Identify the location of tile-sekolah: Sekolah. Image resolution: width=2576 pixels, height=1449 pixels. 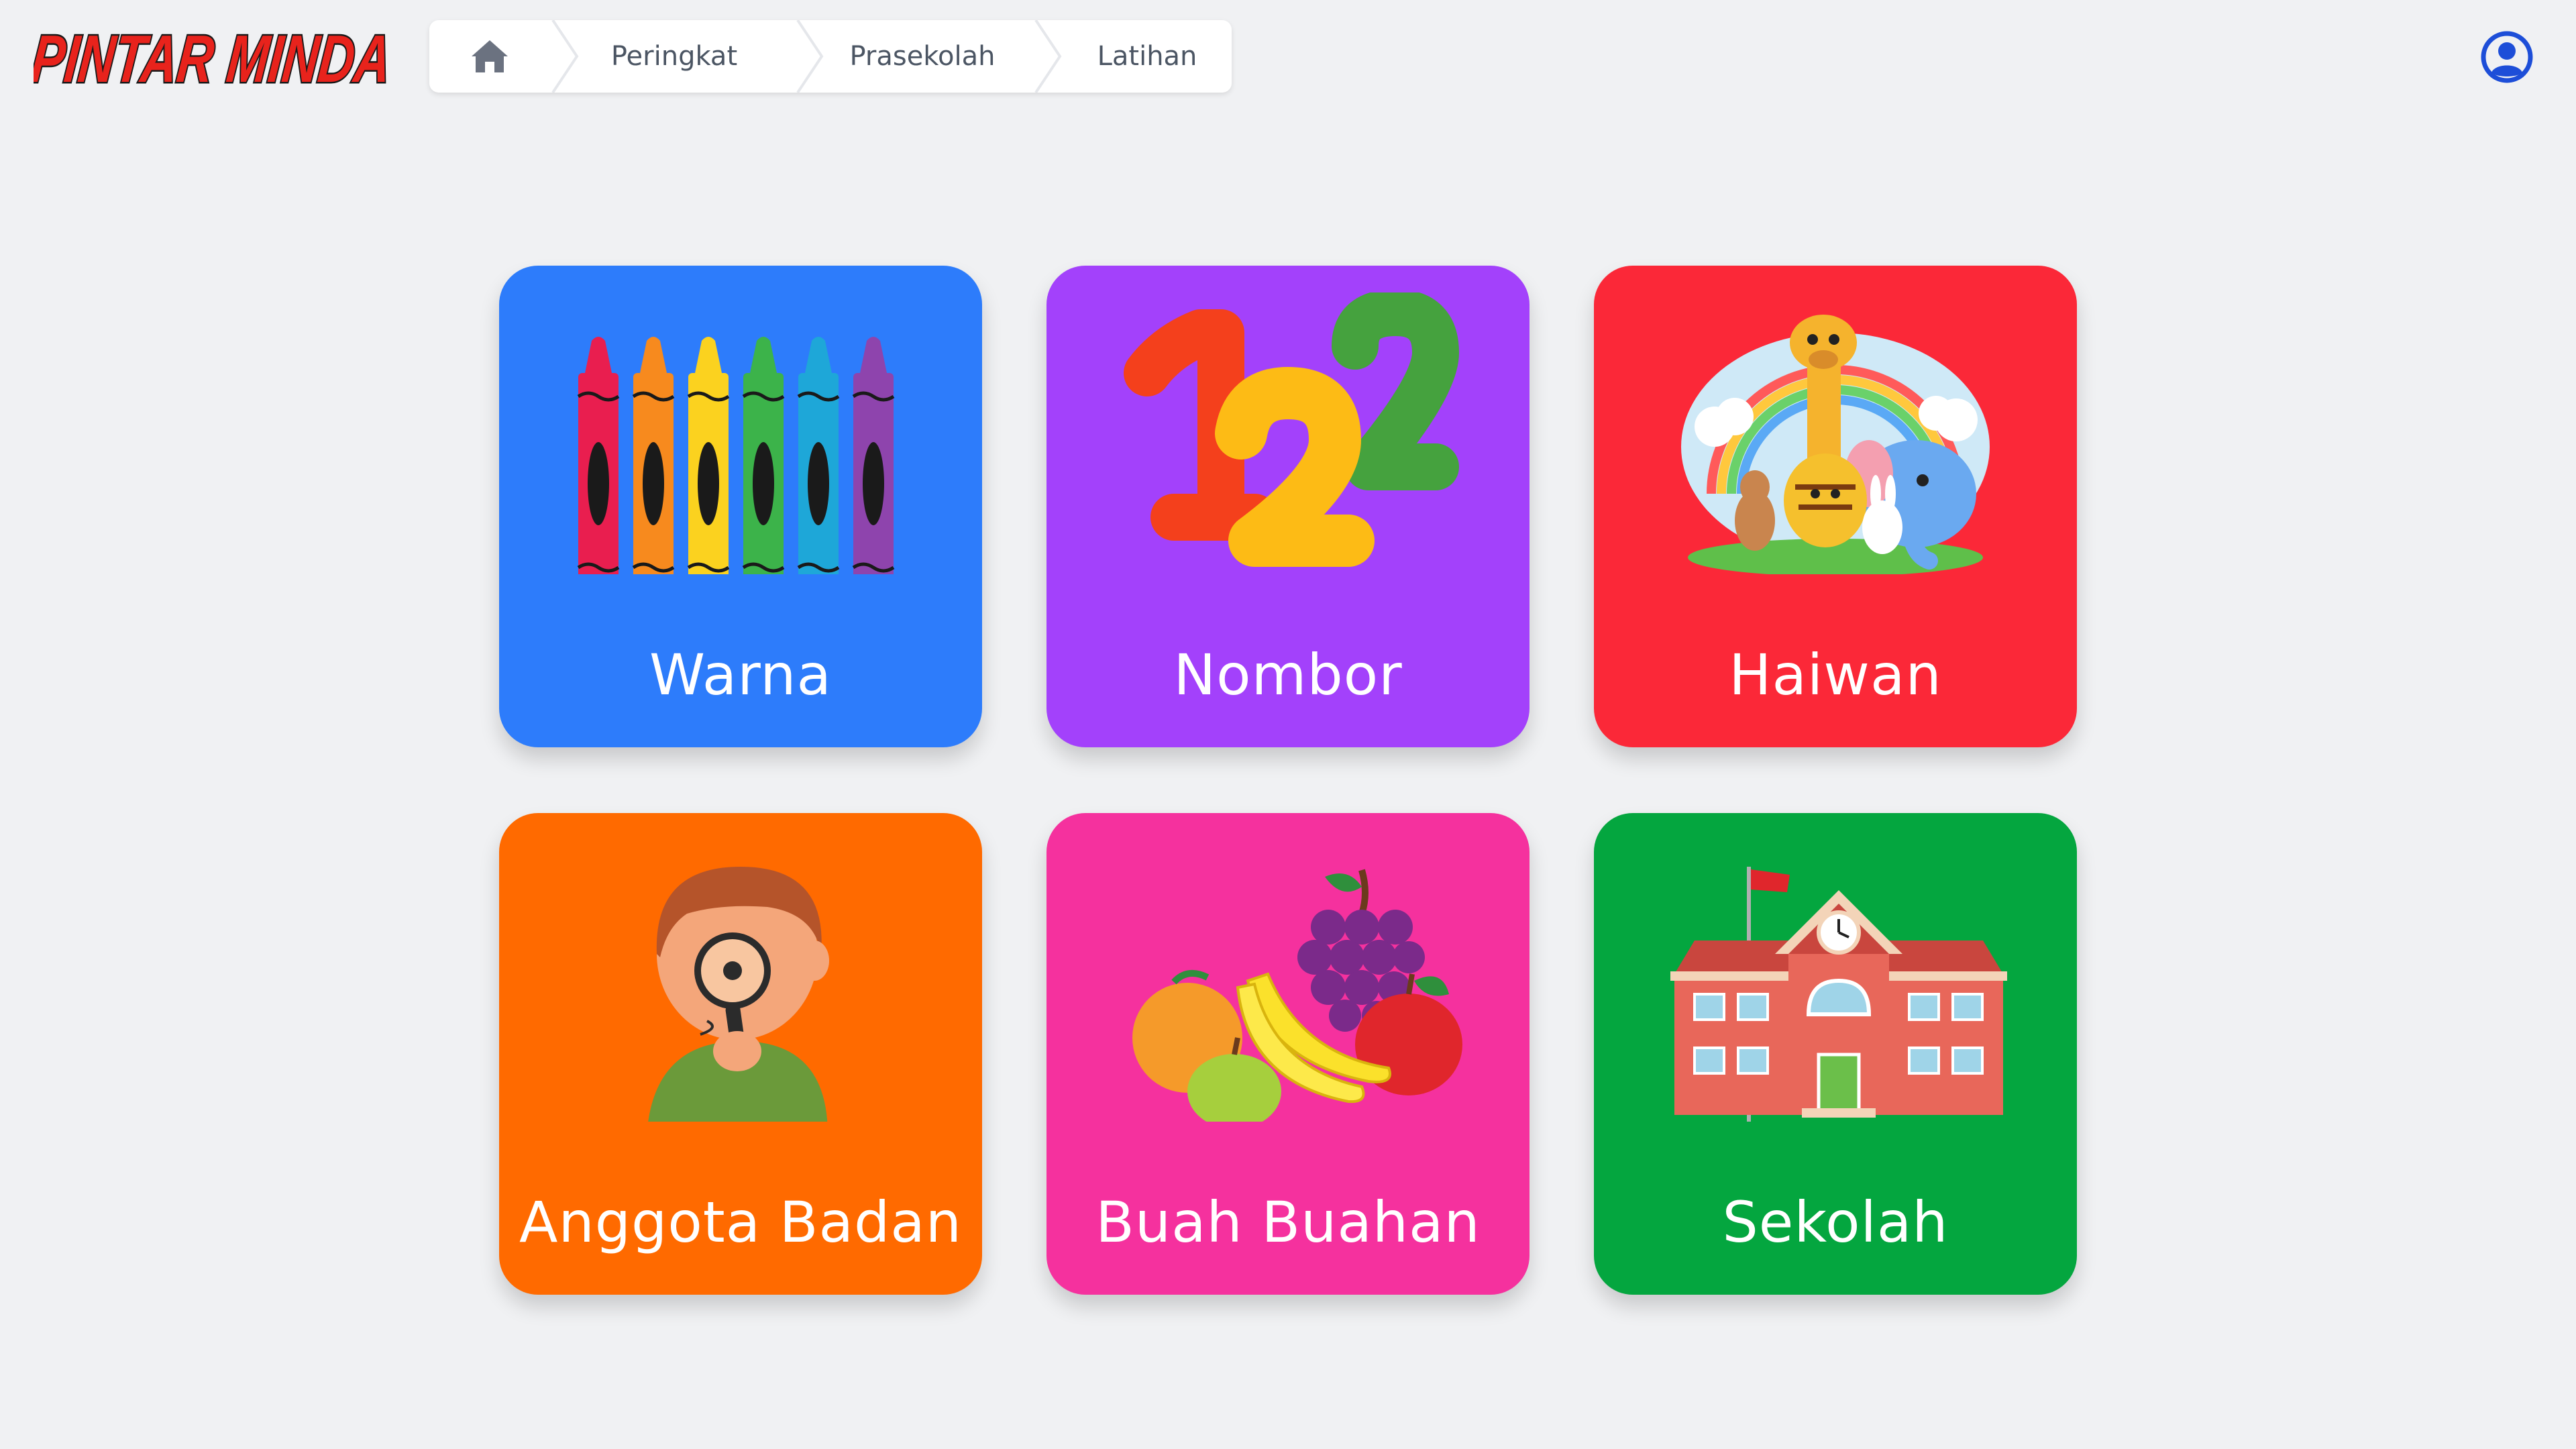
(1835, 1054).